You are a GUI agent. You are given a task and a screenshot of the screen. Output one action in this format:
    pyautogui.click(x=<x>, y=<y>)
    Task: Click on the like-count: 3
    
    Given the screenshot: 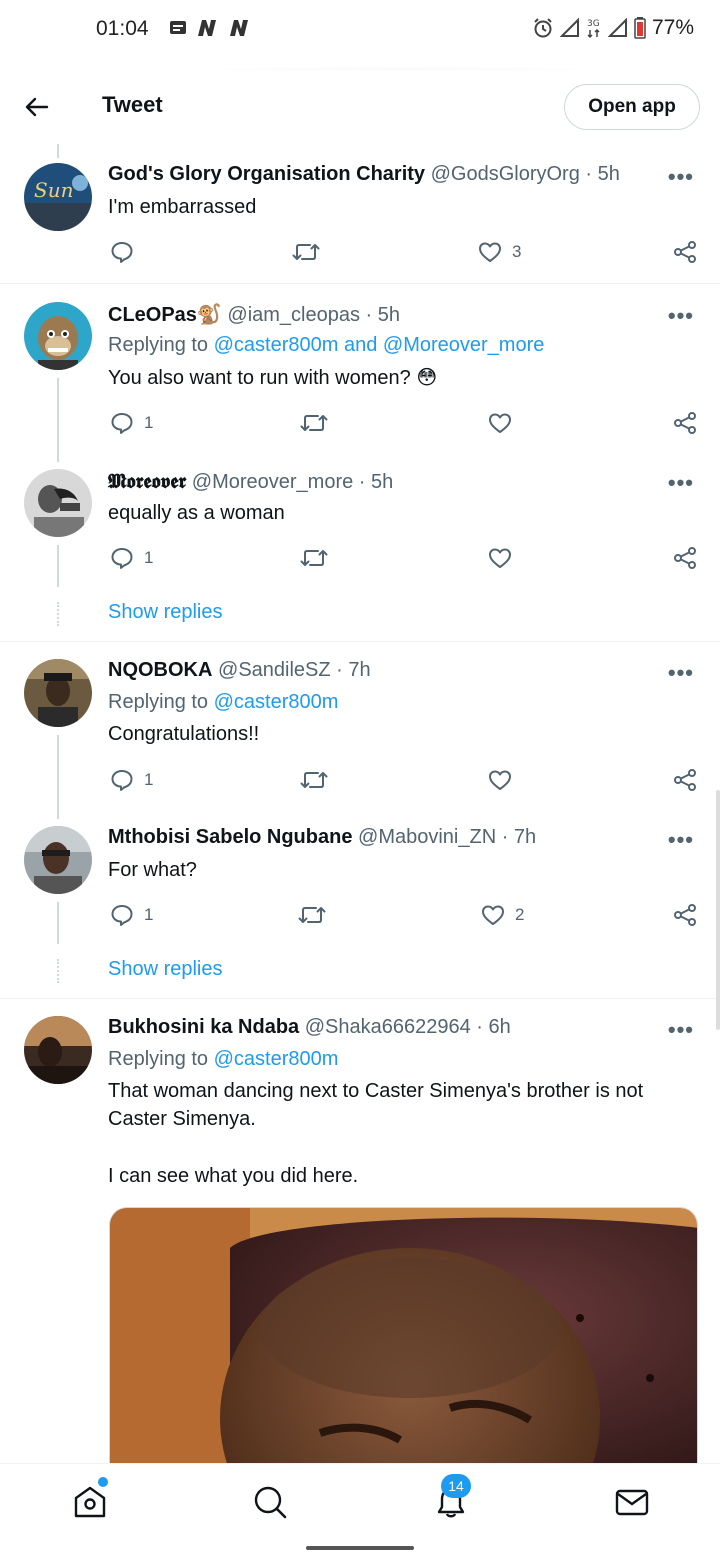 What is the action you would take?
    pyautogui.click(x=517, y=251)
    